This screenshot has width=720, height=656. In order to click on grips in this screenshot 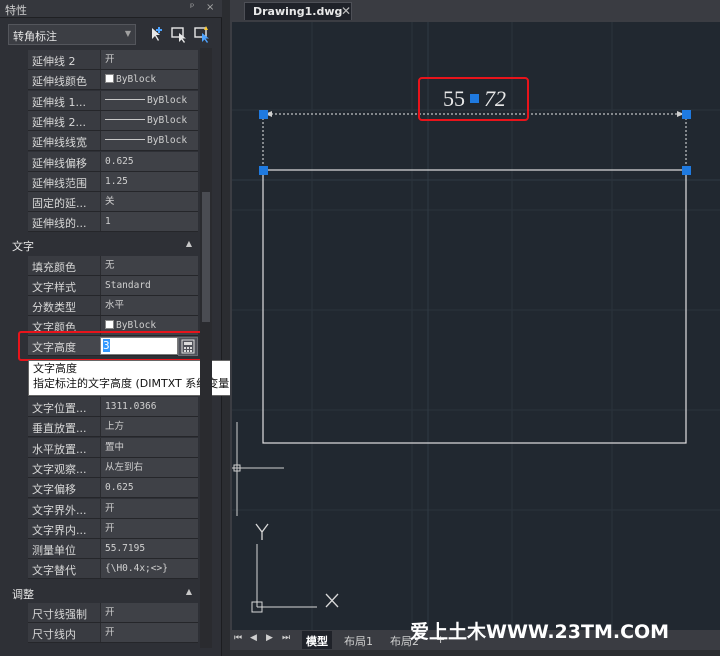, I will do `click(475, 134)`.